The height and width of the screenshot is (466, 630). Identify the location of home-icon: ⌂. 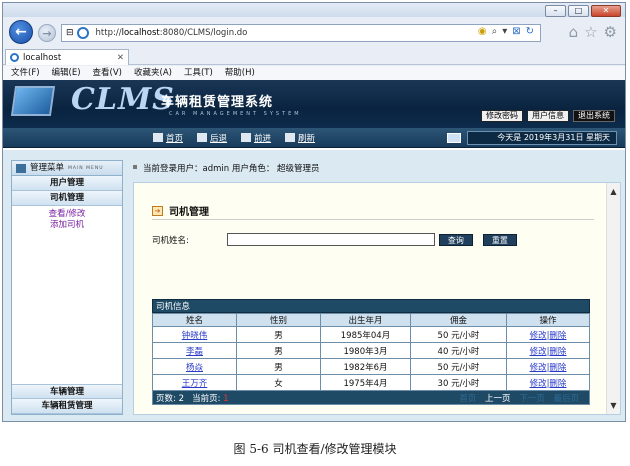
(574, 32).